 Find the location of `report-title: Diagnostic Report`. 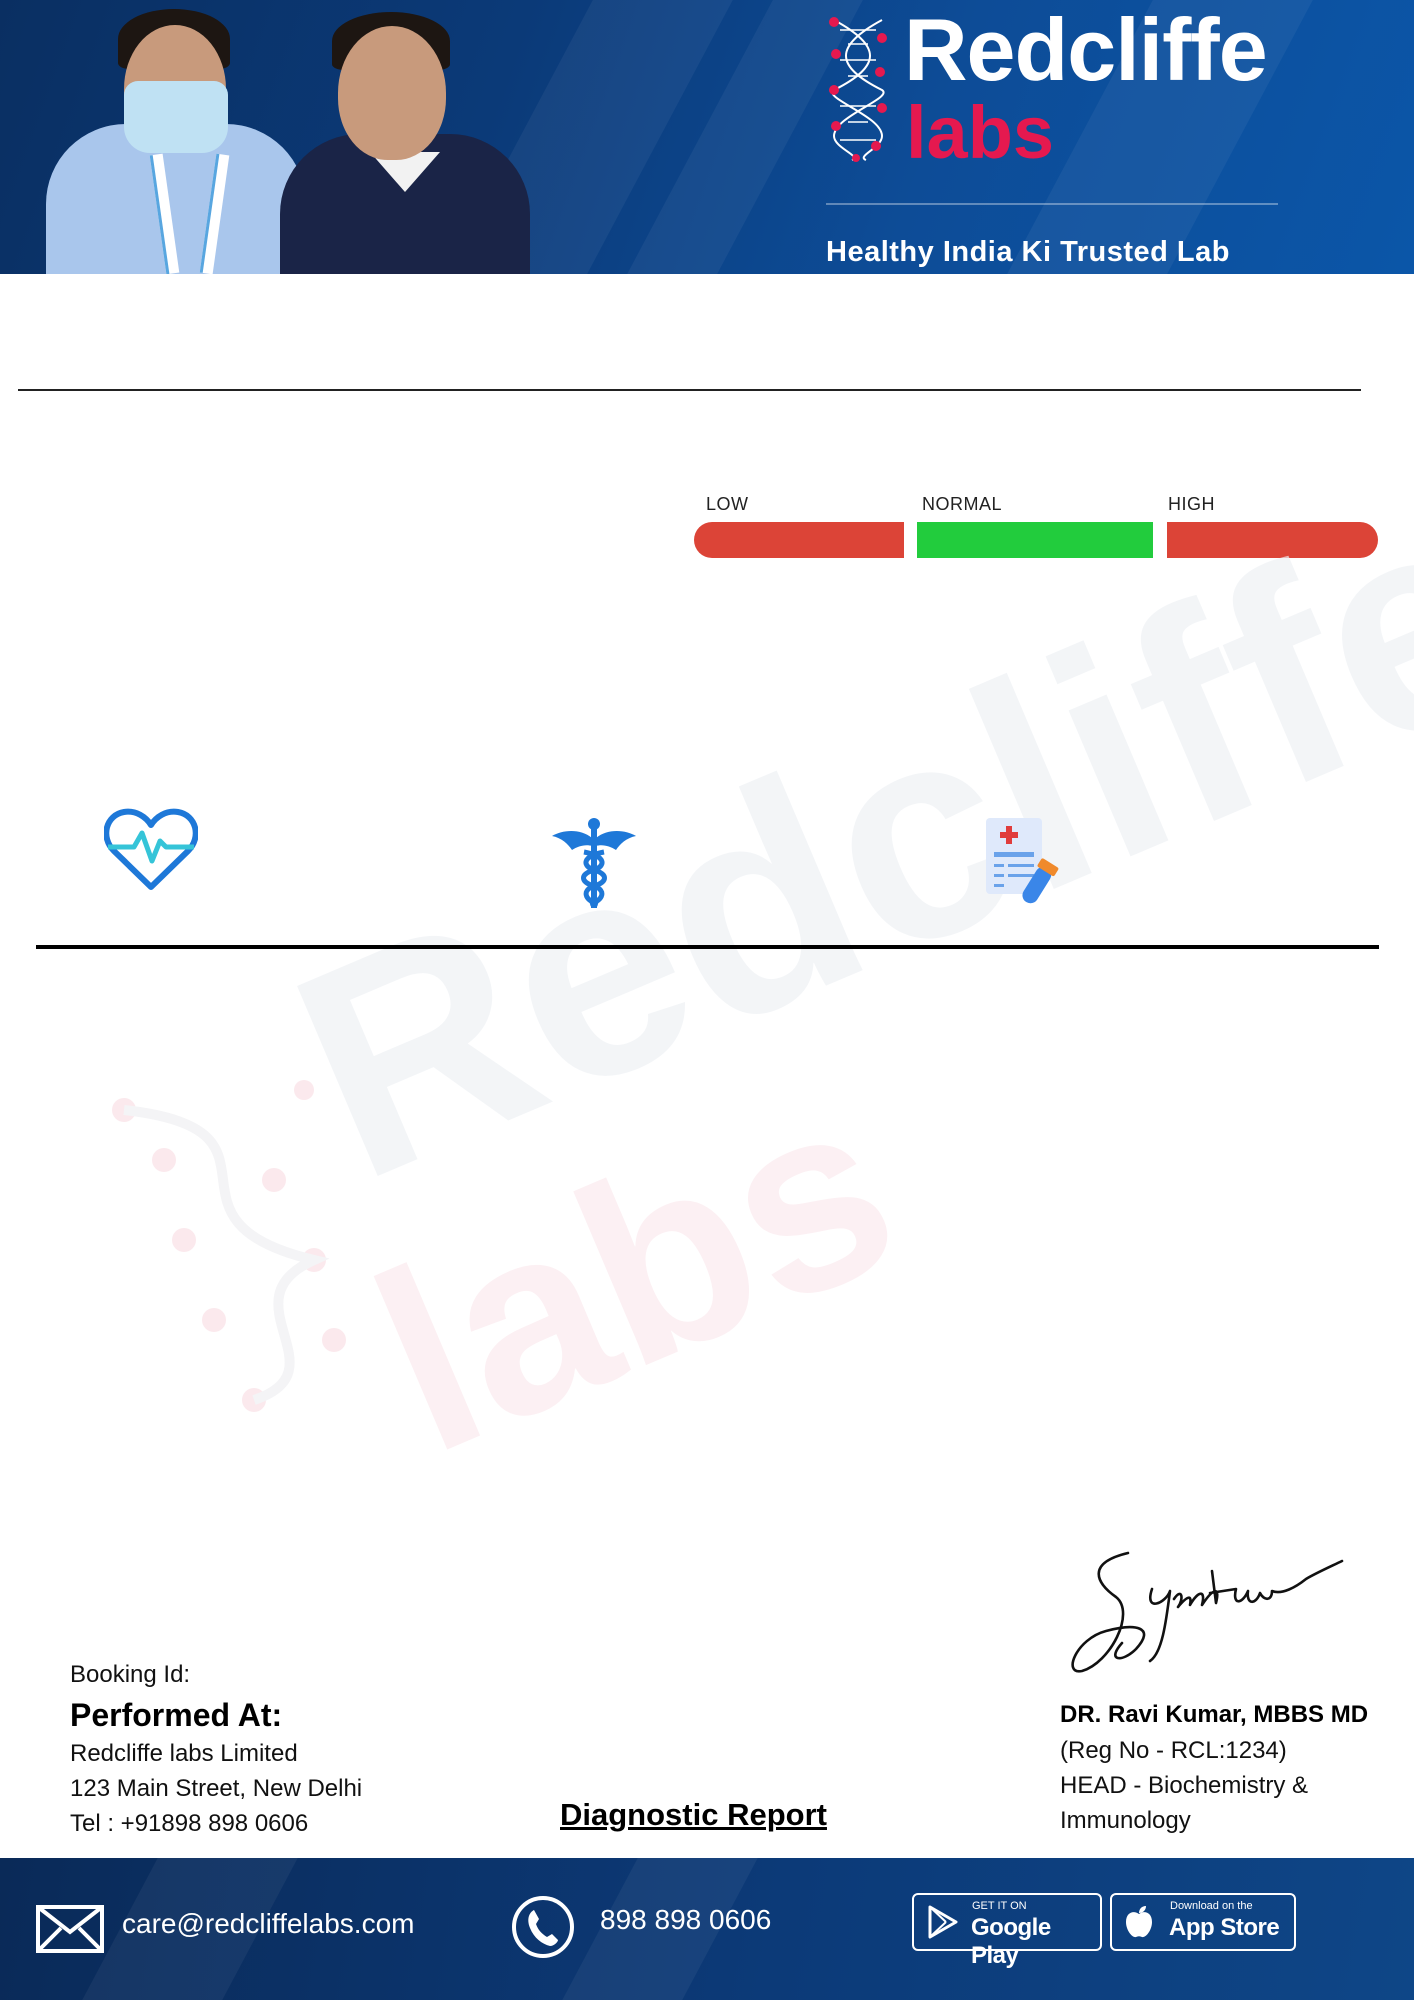

report-title: Diagnostic Report is located at coordinates (693, 1814).